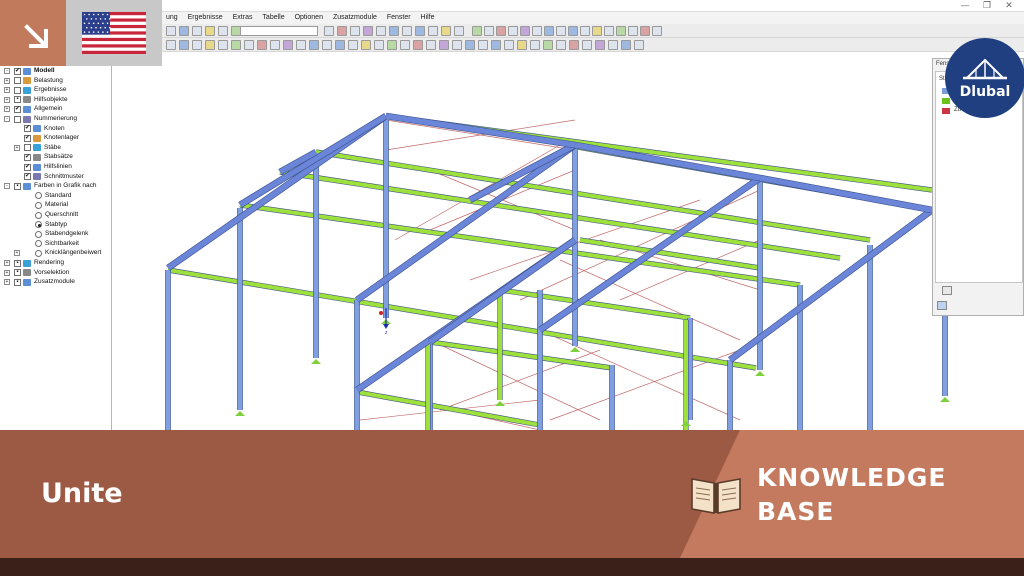 The width and height of the screenshot is (1024, 576). Describe the element at coordinates (1009, 6) in the screenshot. I see `close-button: ✕` at that location.